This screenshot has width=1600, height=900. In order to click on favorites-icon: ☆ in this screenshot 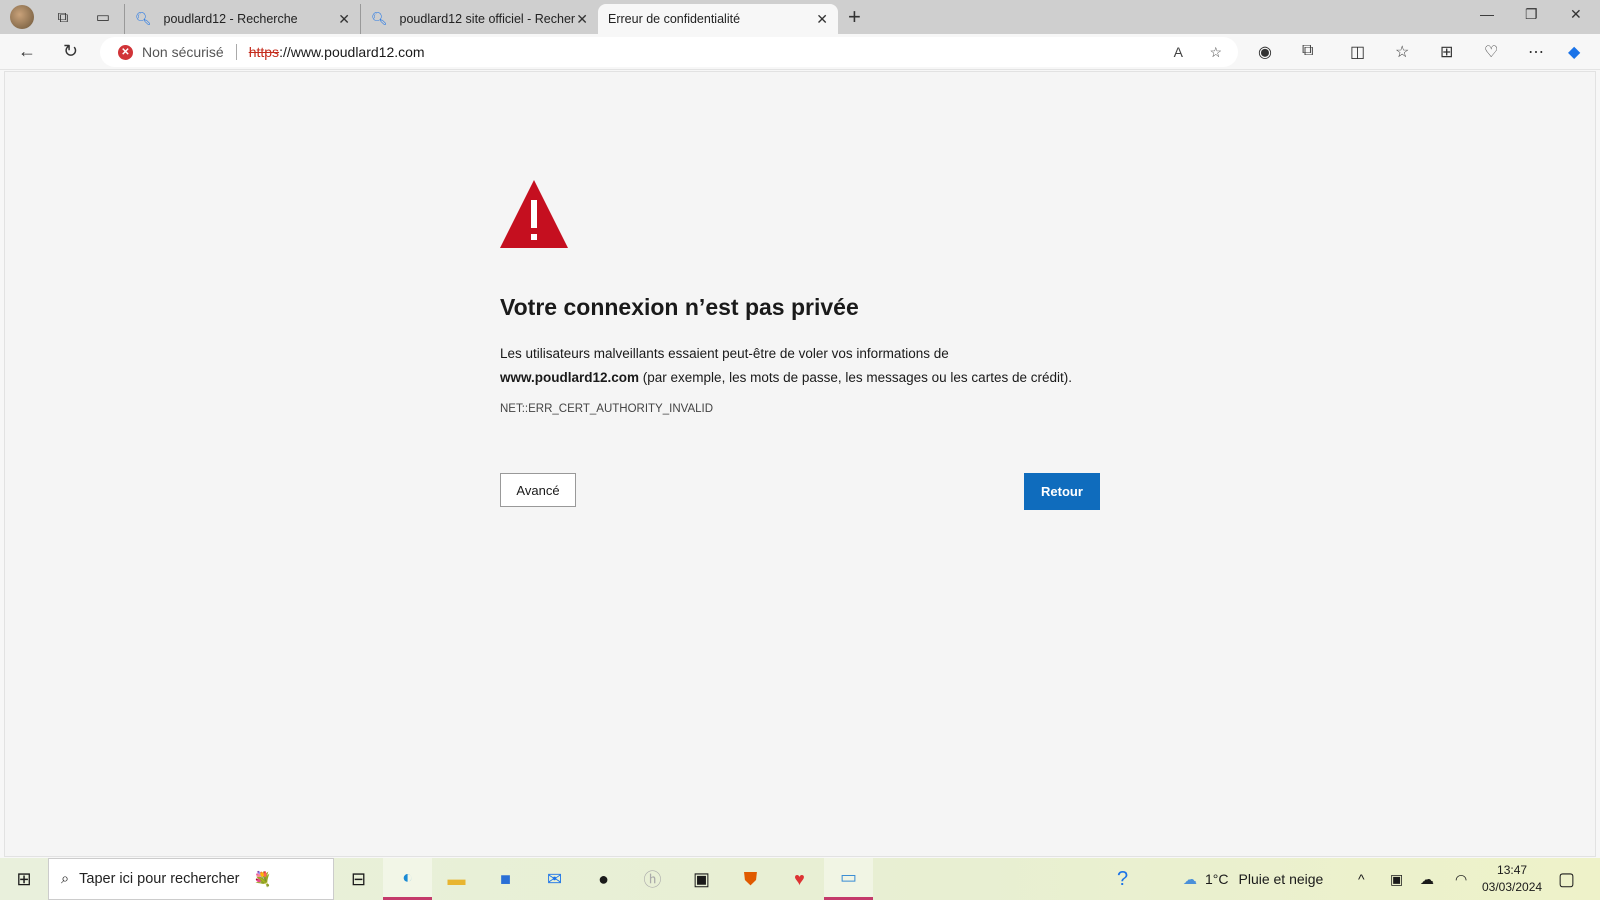, I will do `click(1402, 52)`.